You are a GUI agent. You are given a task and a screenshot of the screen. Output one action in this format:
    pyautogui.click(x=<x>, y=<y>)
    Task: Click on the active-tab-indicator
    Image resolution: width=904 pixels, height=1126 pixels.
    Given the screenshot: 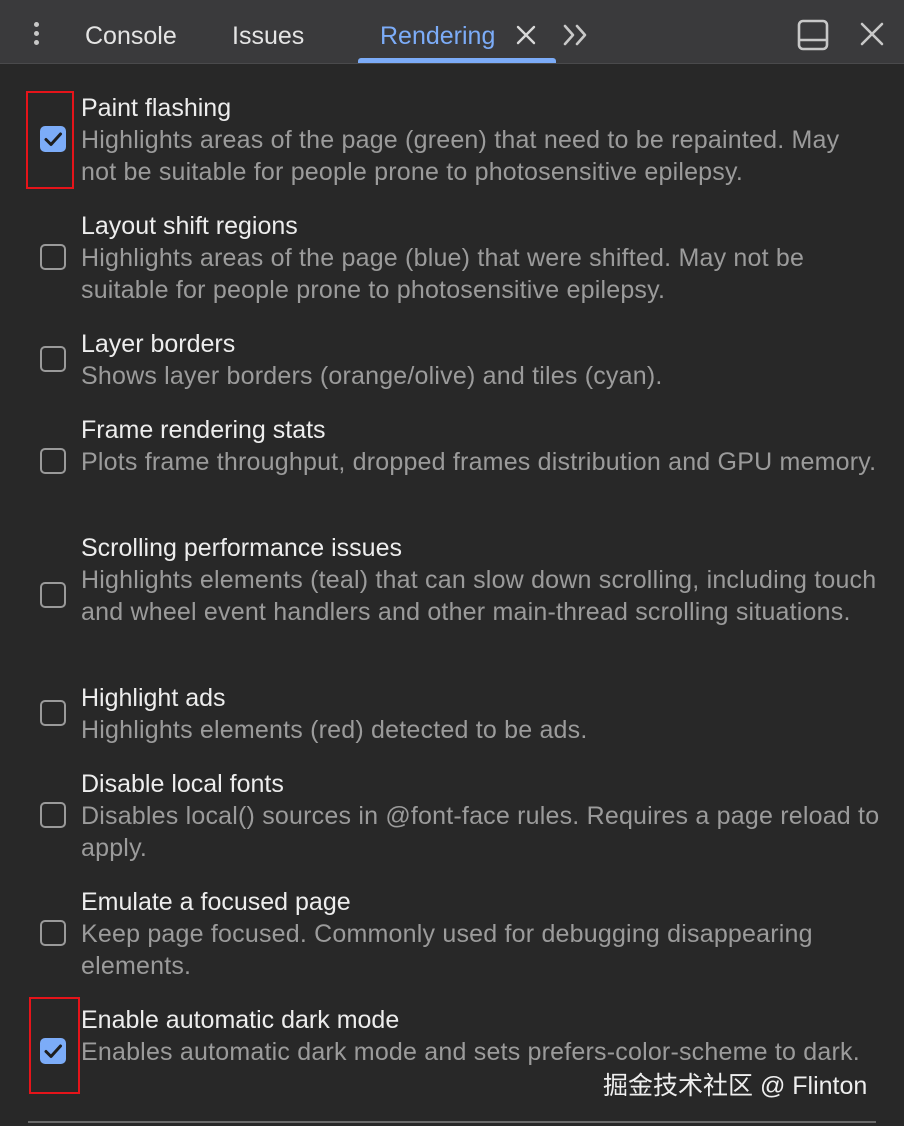 What is the action you would take?
    pyautogui.click(x=457, y=60)
    